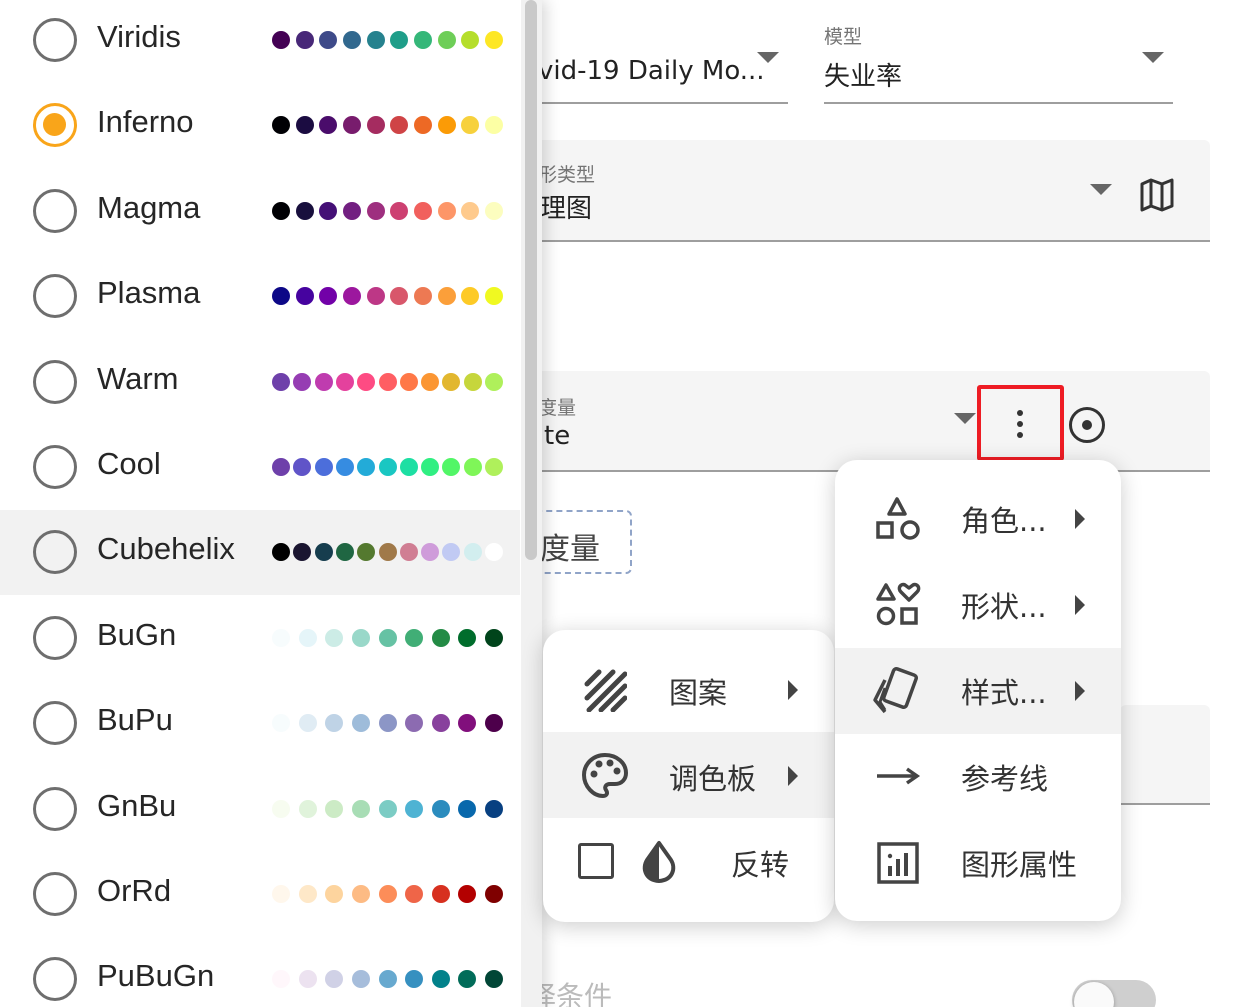  What do you see at coordinates (865, 191) in the screenshot?
I see `chart-type-select: 形类型 理图` at bounding box center [865, 191].